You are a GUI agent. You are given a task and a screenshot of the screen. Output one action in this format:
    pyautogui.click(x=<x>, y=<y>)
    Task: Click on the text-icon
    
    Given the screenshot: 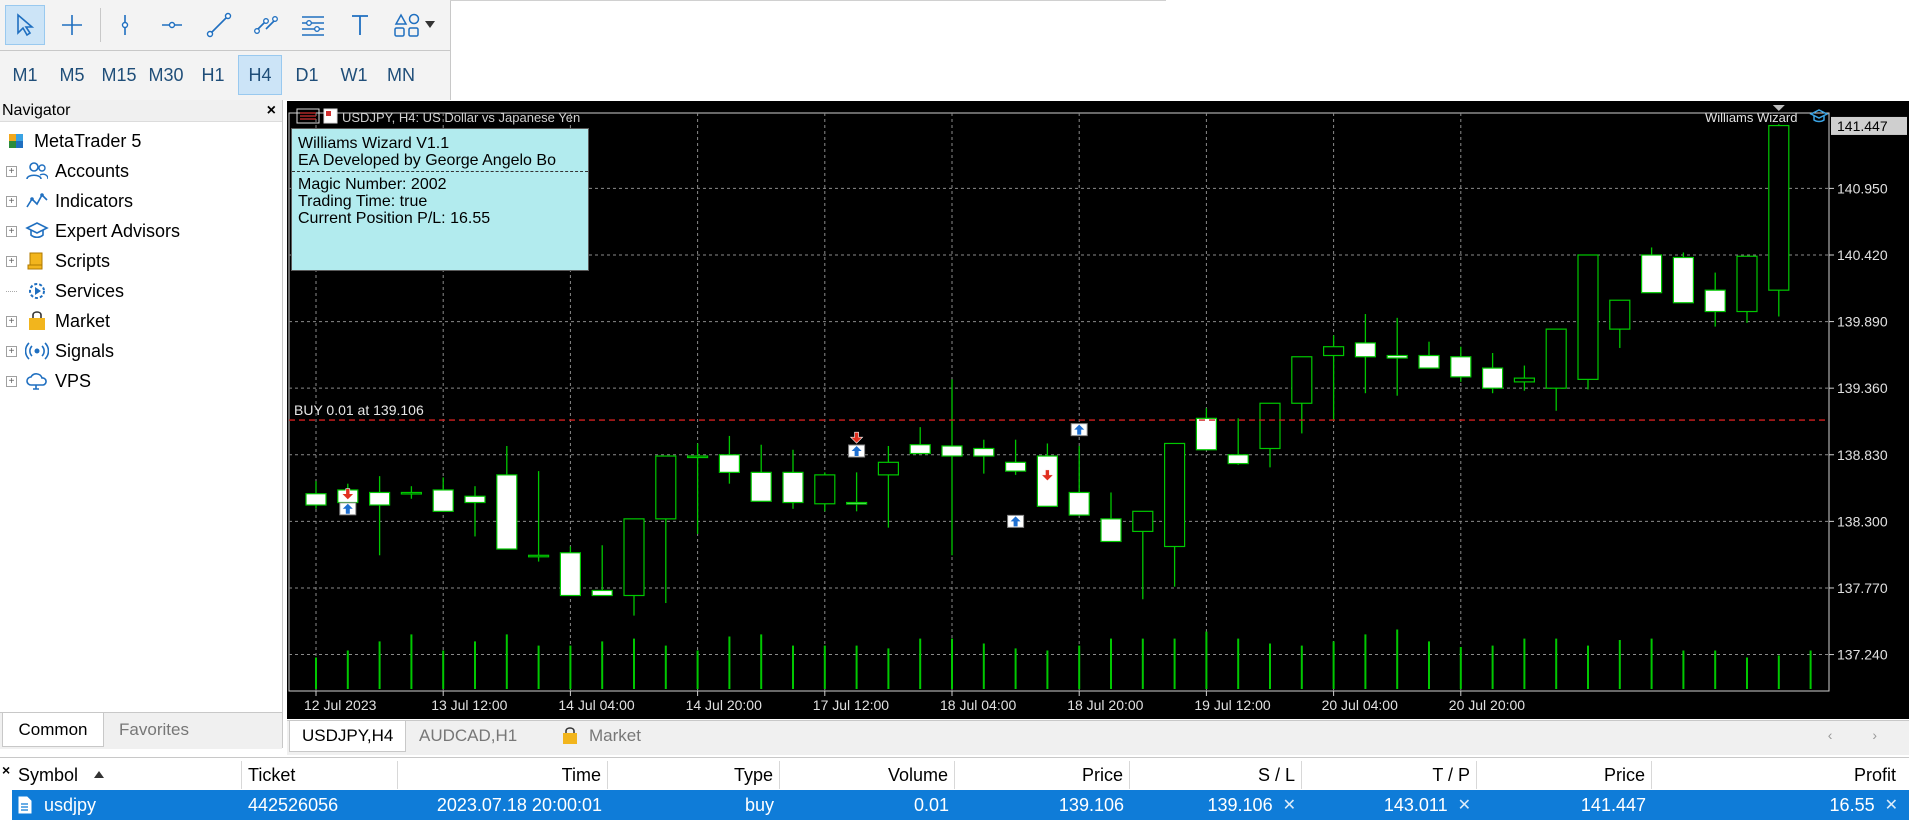 What is the action you would take?
    pyautogui.click(x=360, y=25)
    